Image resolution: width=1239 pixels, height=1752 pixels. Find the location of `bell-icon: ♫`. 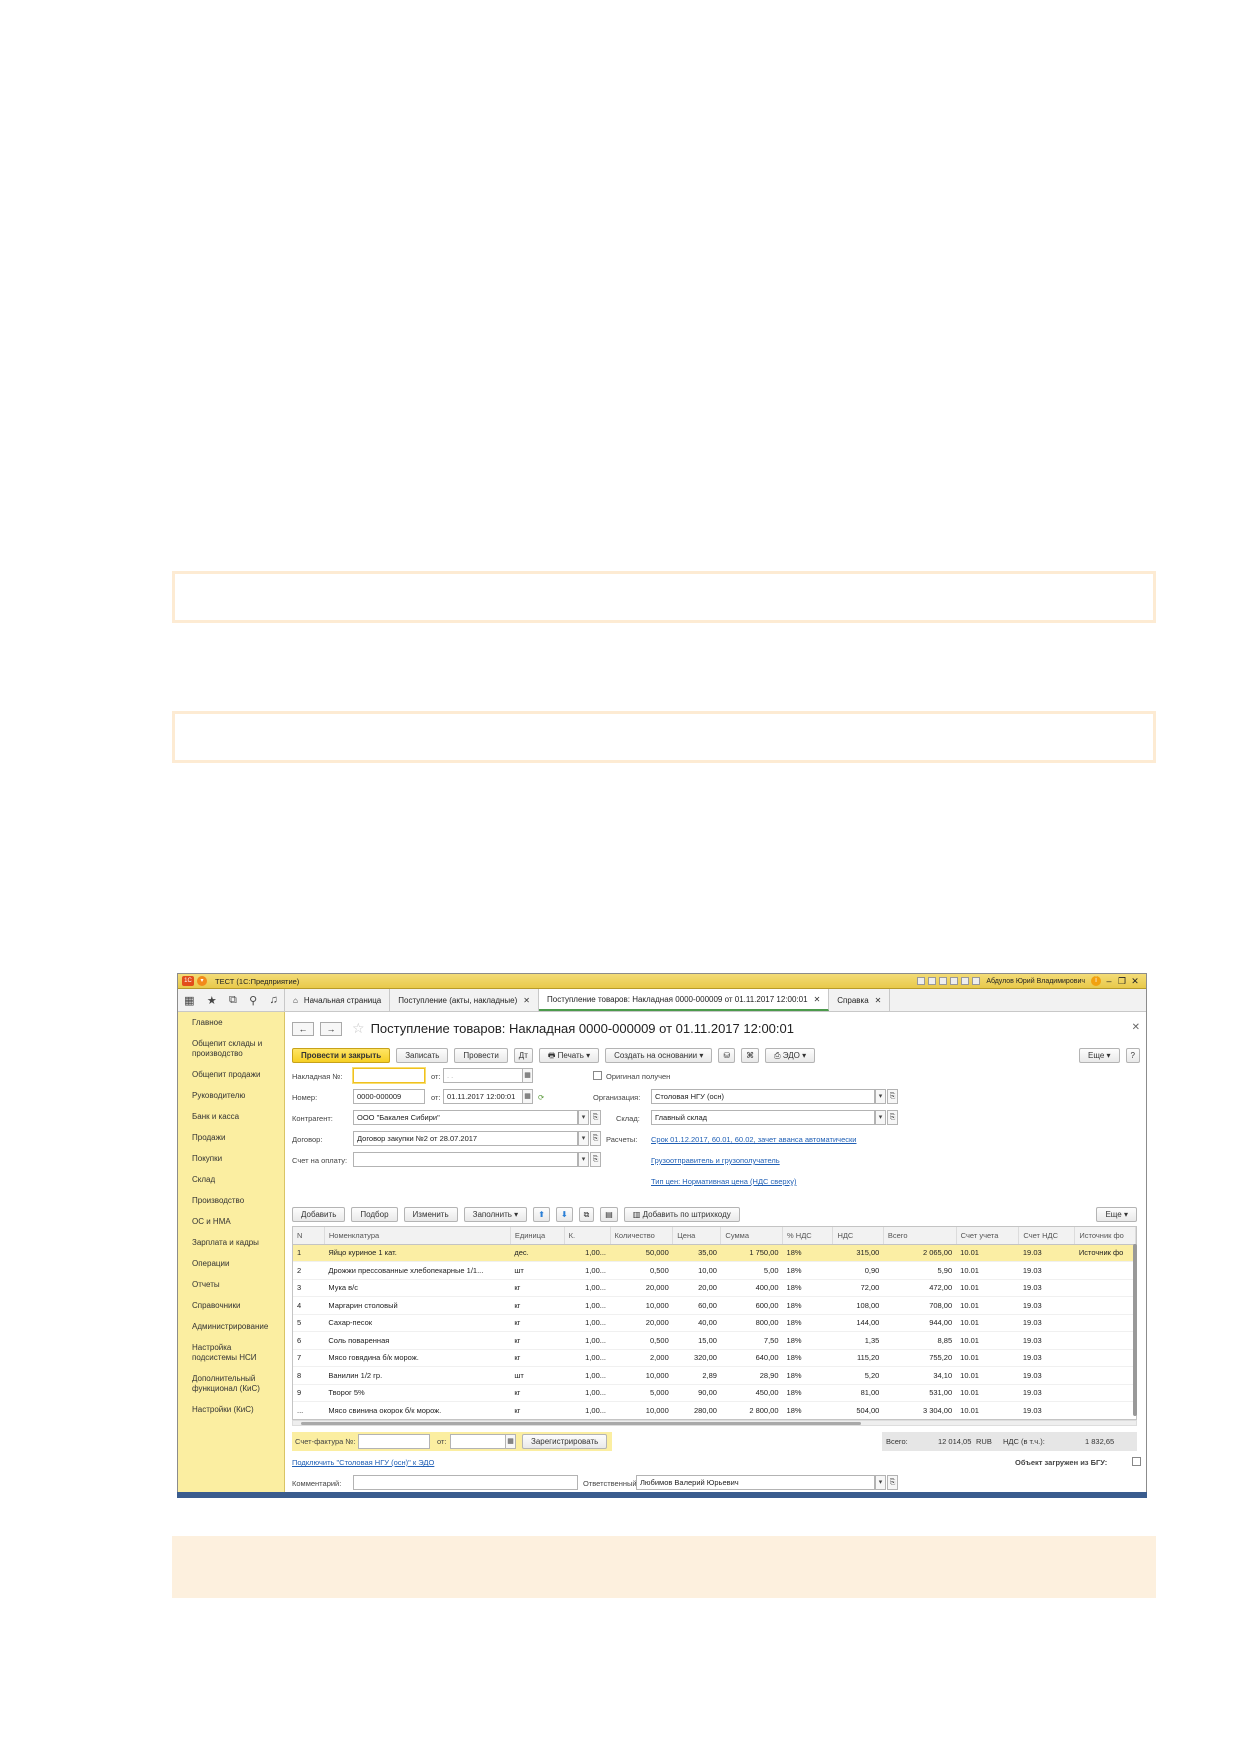

bell-icon: ♫ is located at coordinates (274, 1000).